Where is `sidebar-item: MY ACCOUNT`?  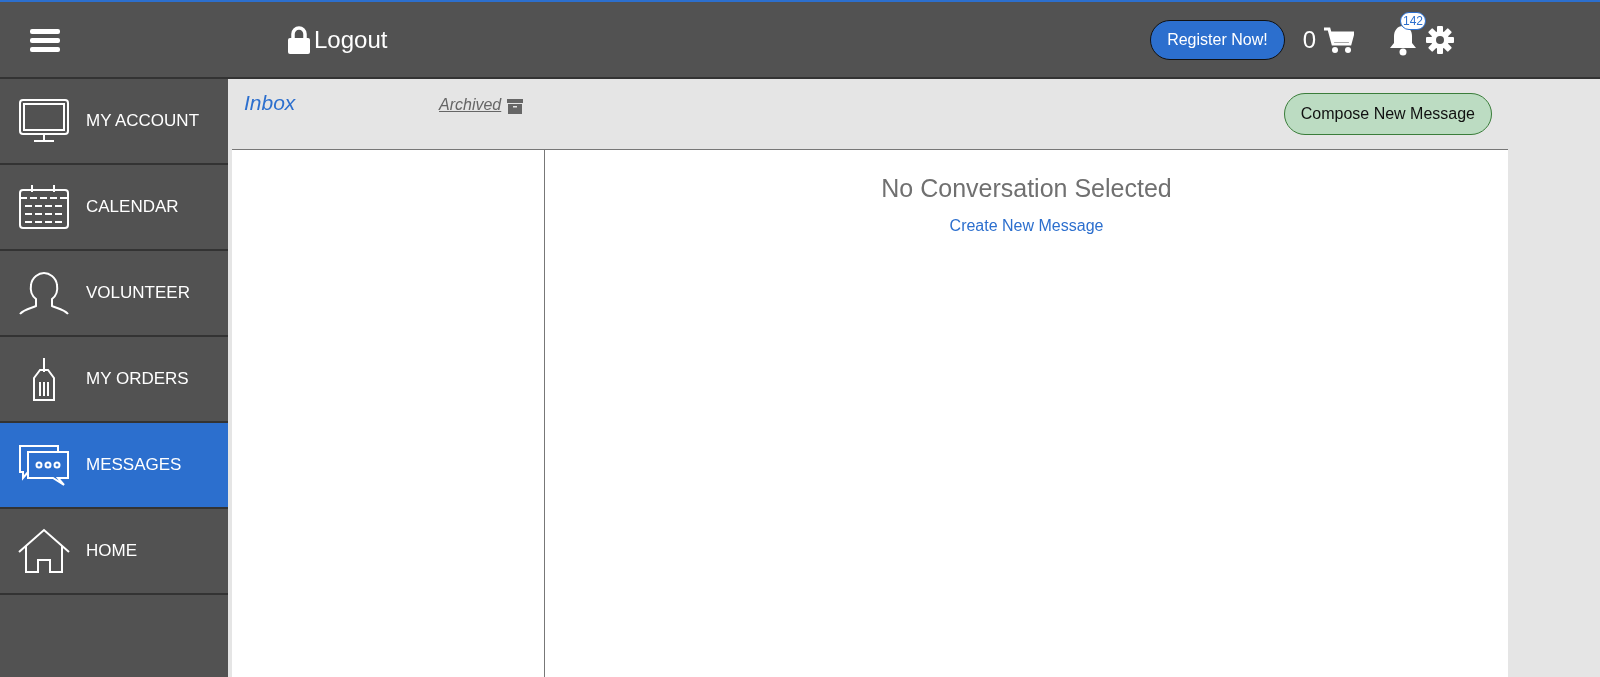 sidebar-item: MY ACCOUNT is located at coordinates (114, 122).